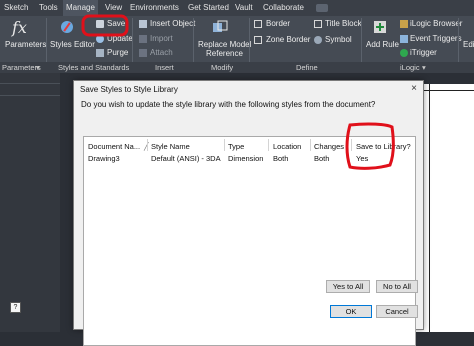 This screenshot has height=346, width=474. What do you see at coordinates (222, 67) in the screenshot?
I see `group-label-modify: Modify` at bounding box center [222, 67].